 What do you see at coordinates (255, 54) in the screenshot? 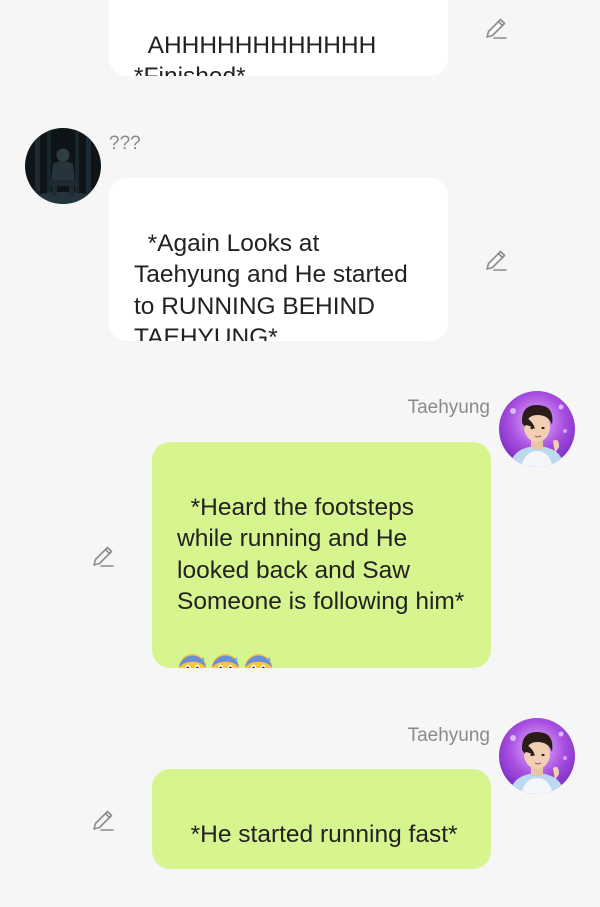
I see `message-text: AHHHHHHHHHHHH *Finished*` at bounding box center [255, 54].